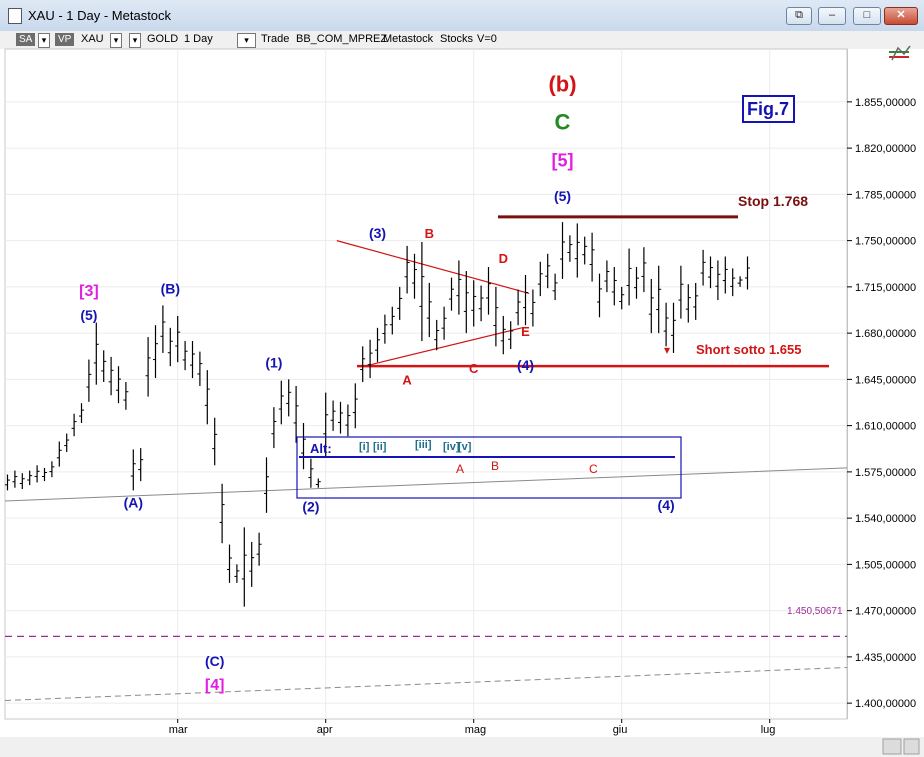 Image resolution: width=924 pixels, height=757 pixels. Describe the element at coordinates (815, 611) in the screenshot. I see `dashed-level-label: 1.450,50671` at that location.